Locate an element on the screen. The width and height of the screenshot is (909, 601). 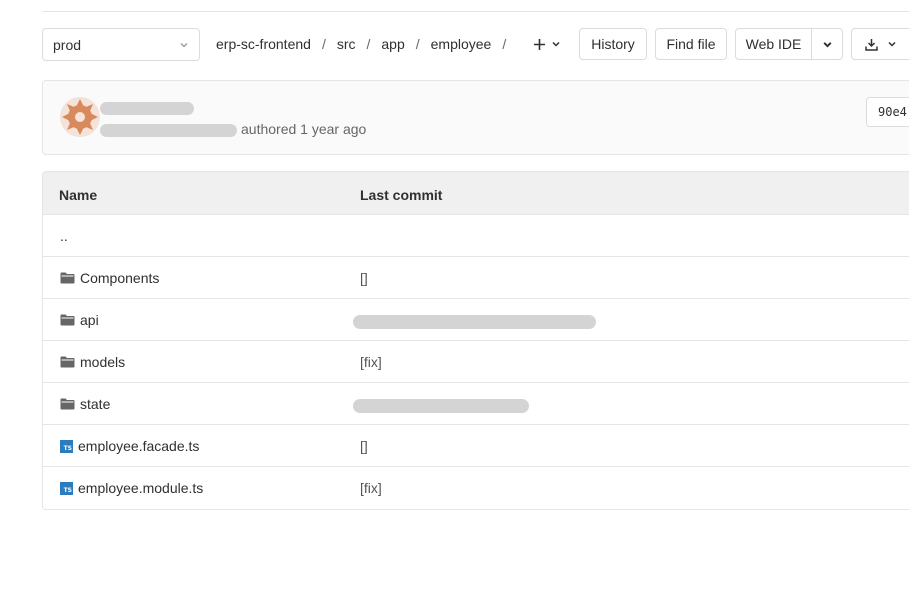
web-ide-button: Web IDE is located at coordinates (773, 44).